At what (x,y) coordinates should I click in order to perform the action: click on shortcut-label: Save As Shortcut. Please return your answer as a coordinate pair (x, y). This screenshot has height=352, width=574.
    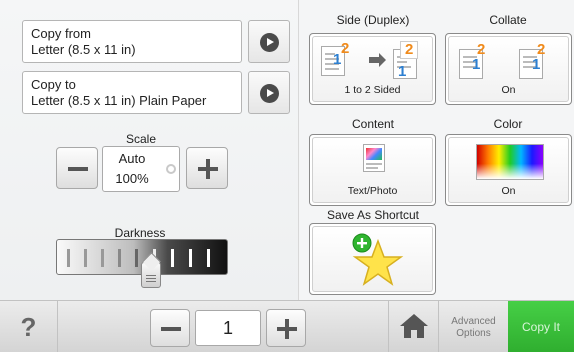
    Looking at the image, I should click on (373, 215).